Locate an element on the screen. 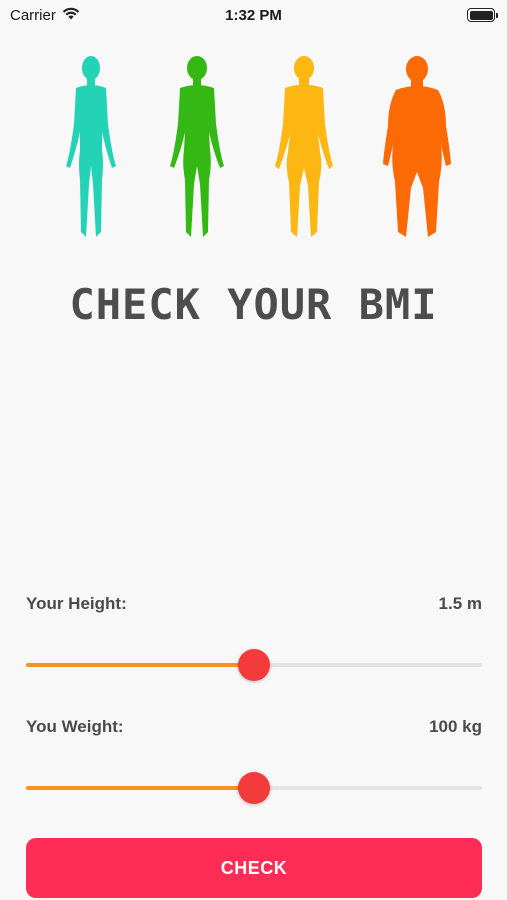 The width and height of the screenshot is (507, 900). height-slider-thumb is located at coordinates (254, 665).